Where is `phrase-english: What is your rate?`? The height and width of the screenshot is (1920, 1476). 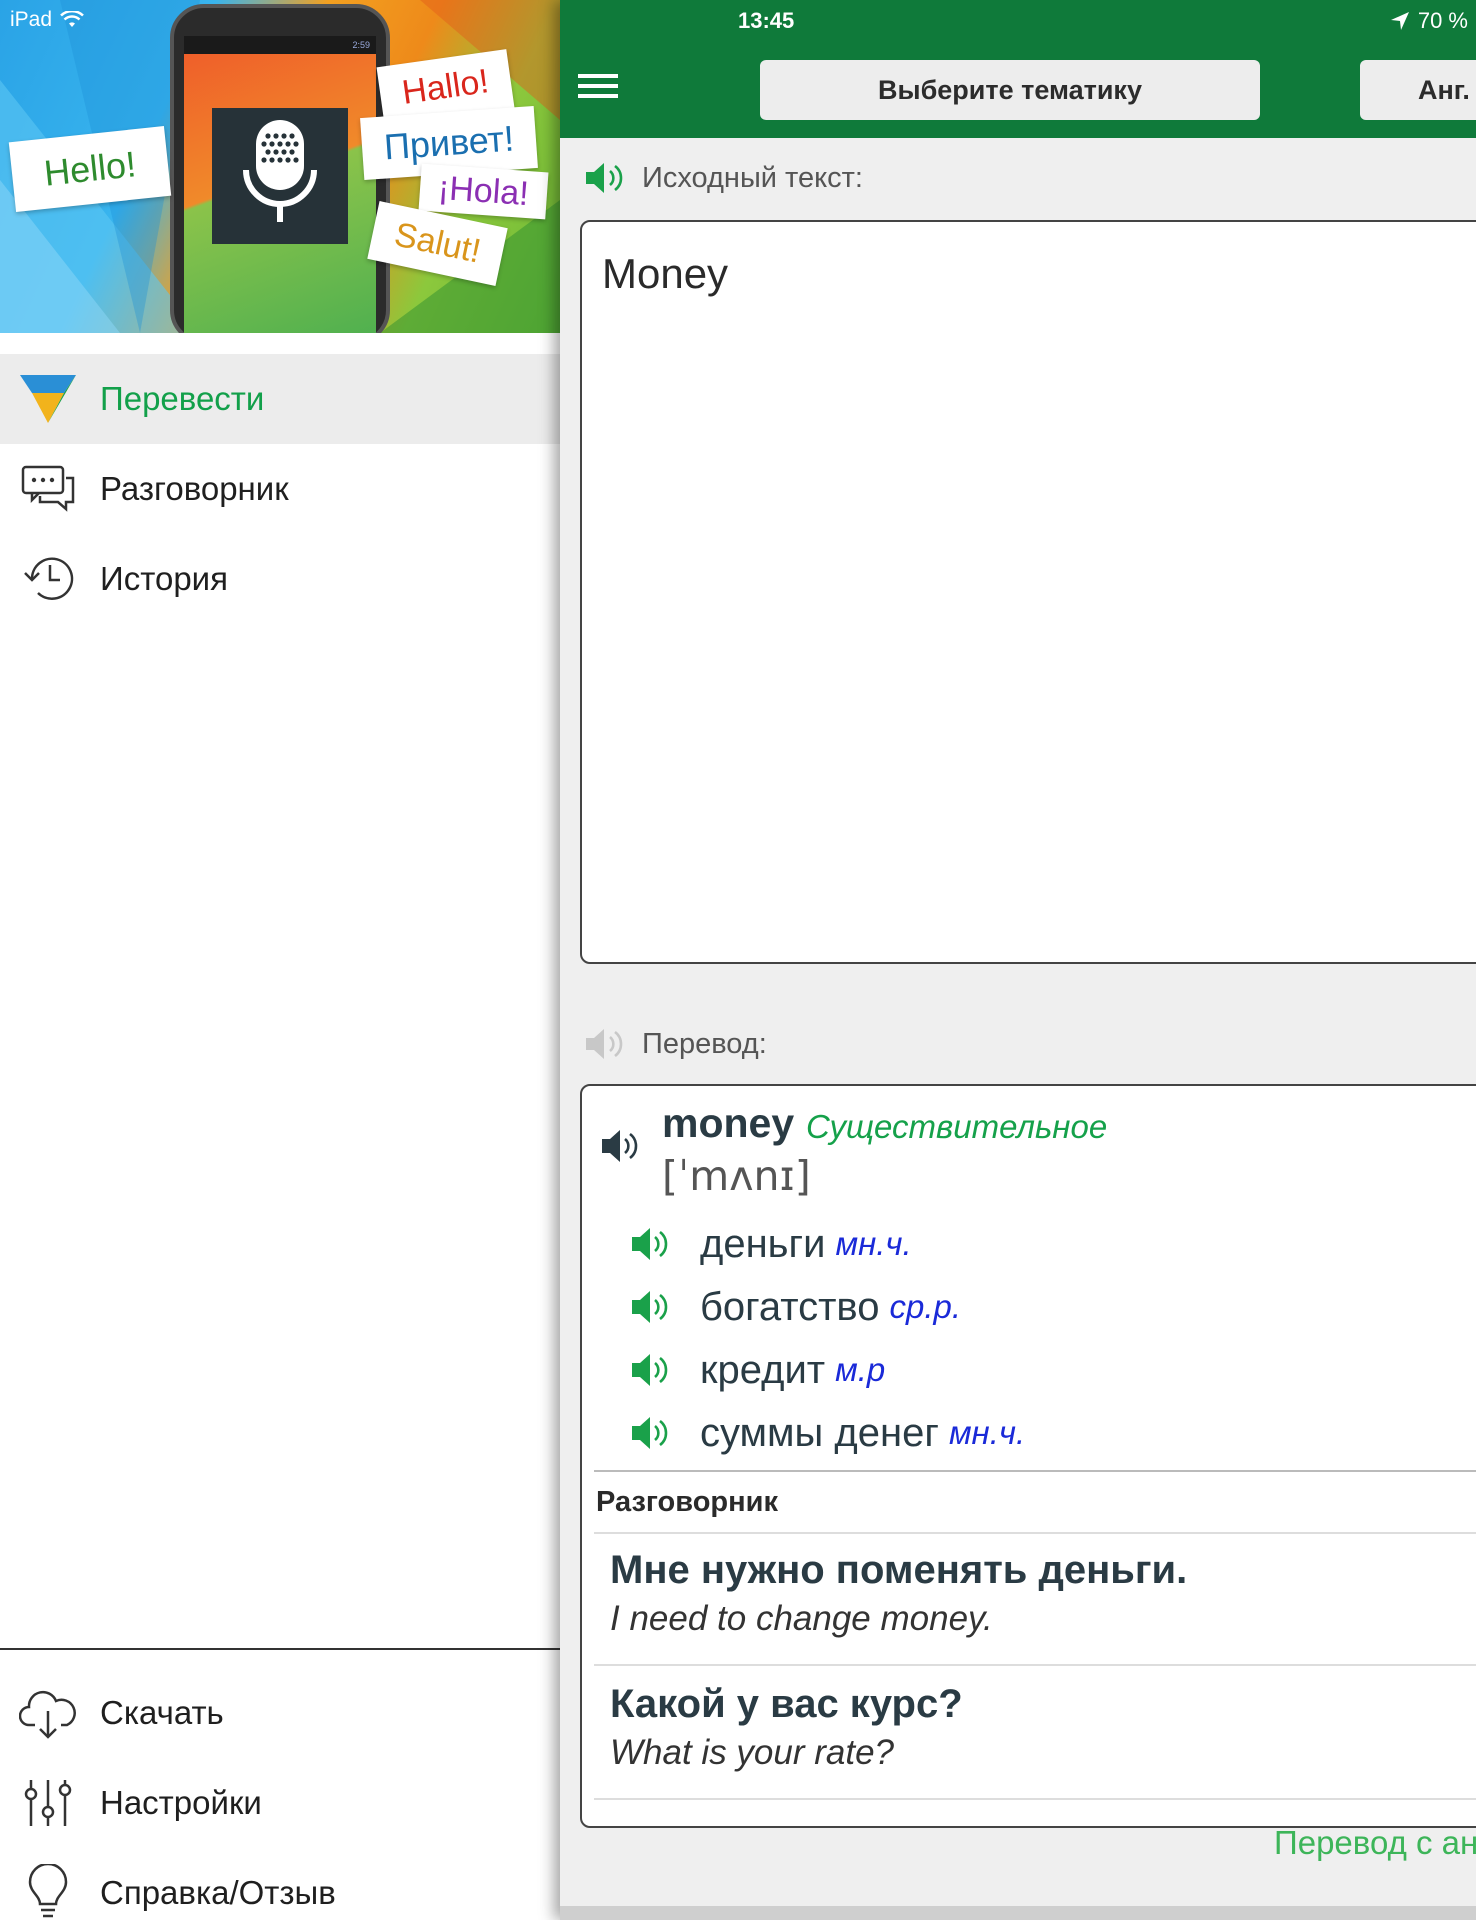
phrase-english: What is your rate? is located at coordinates (752, 1752).